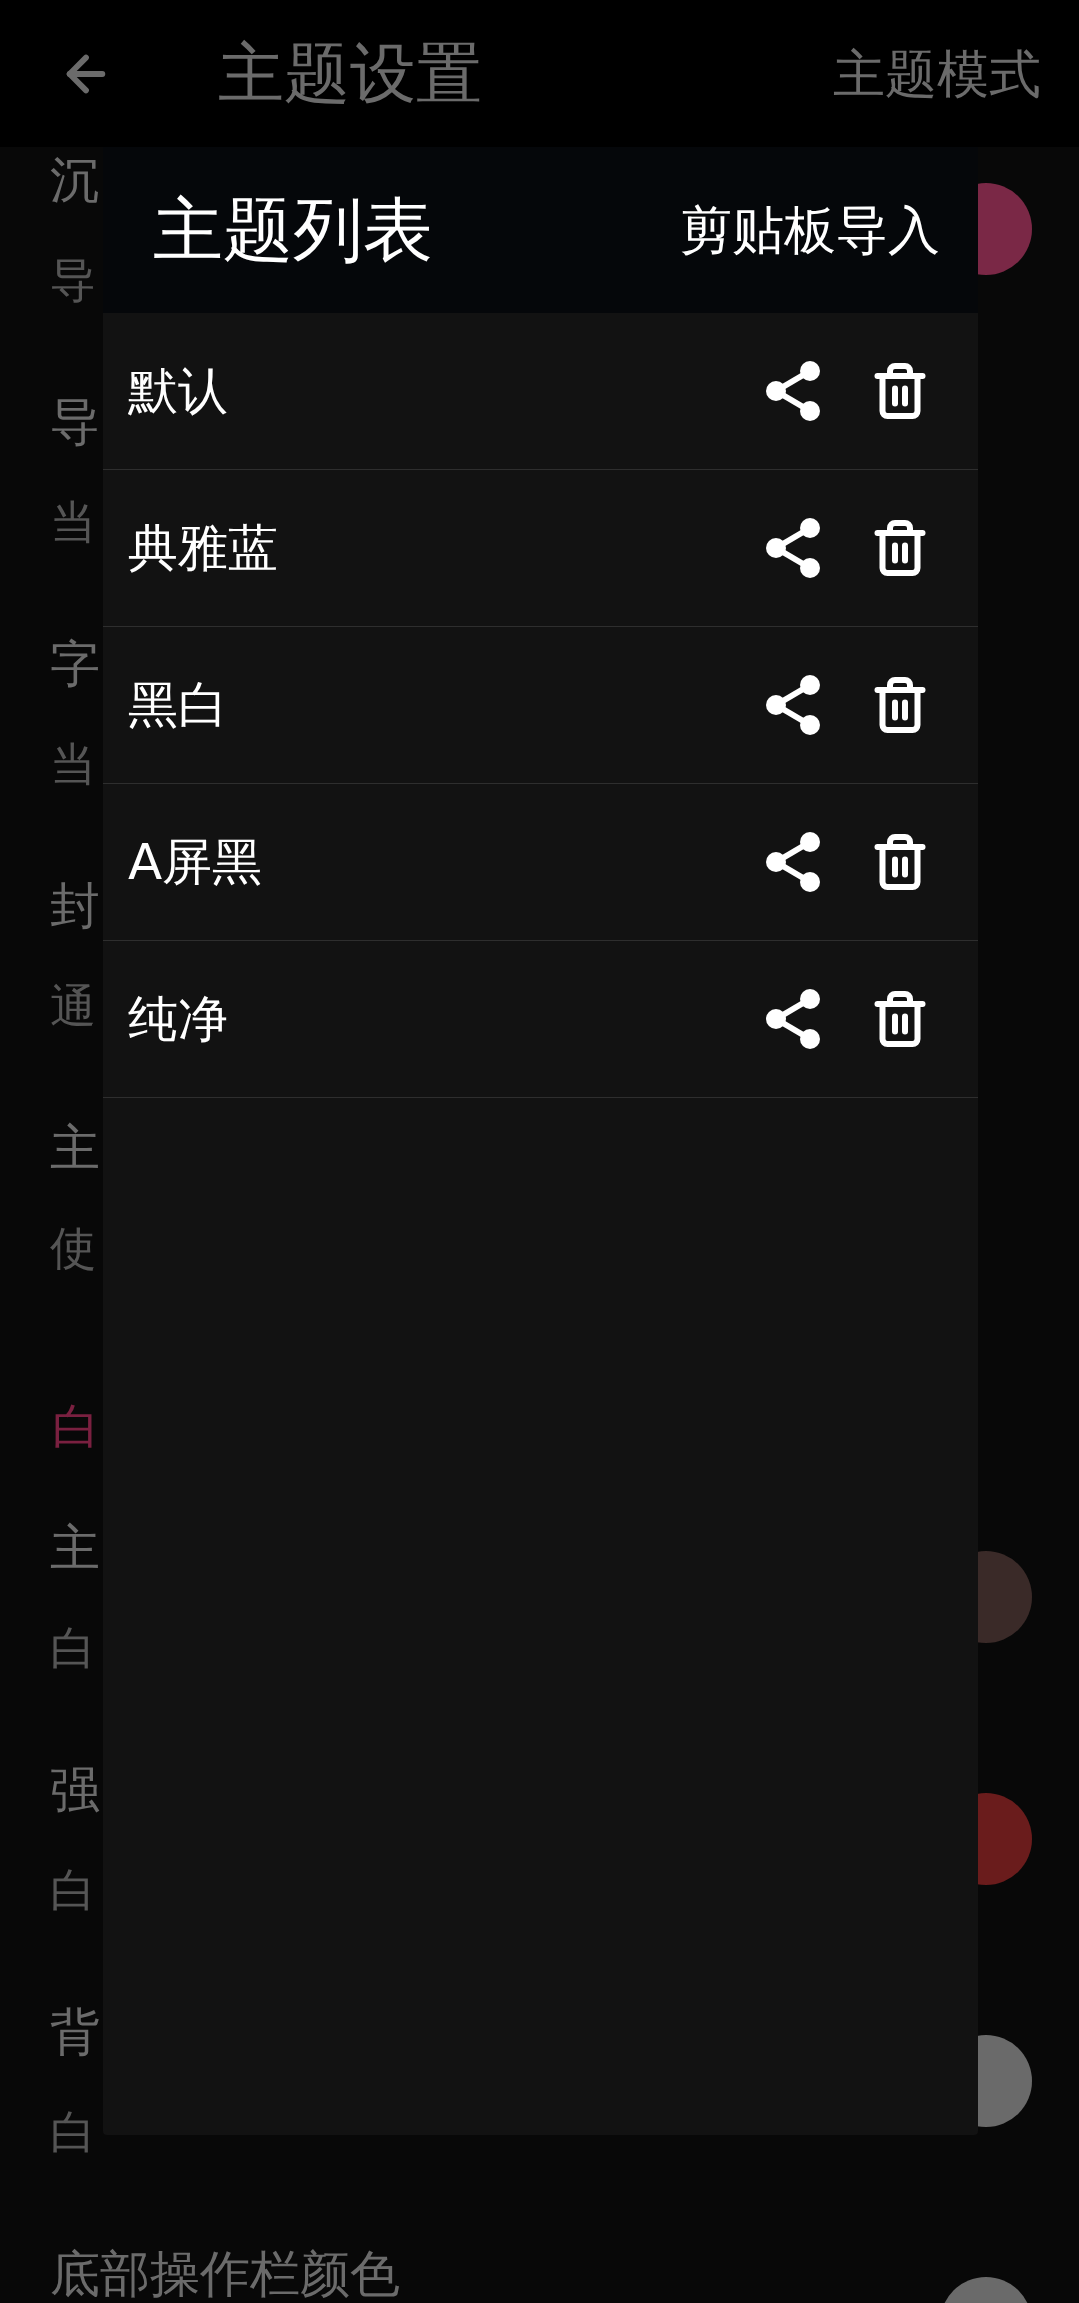 This screenshot has width=1079, height=2303. I want to click on theme-mode-button: 主题模式, so click(937, 73).